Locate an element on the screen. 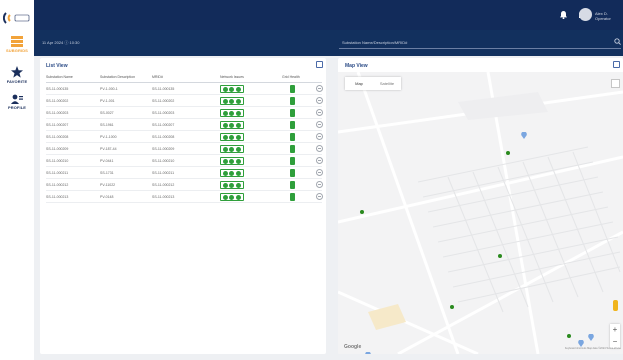 Image resolution: width=623 pixels, height=360 pixels. cell-substation-name: SS-11-000213 is located at coordinates (57, 197).